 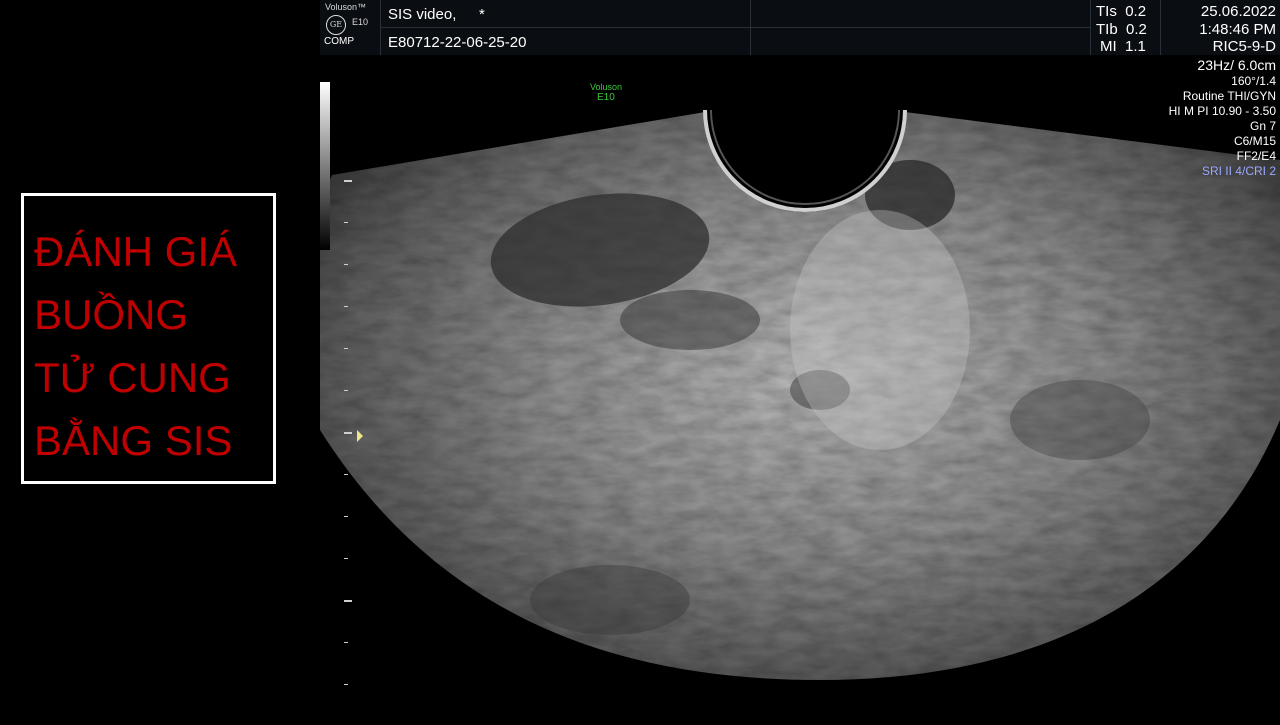 I want to click on param-ffe: FF2/E4, so click(x=1256, y=156).